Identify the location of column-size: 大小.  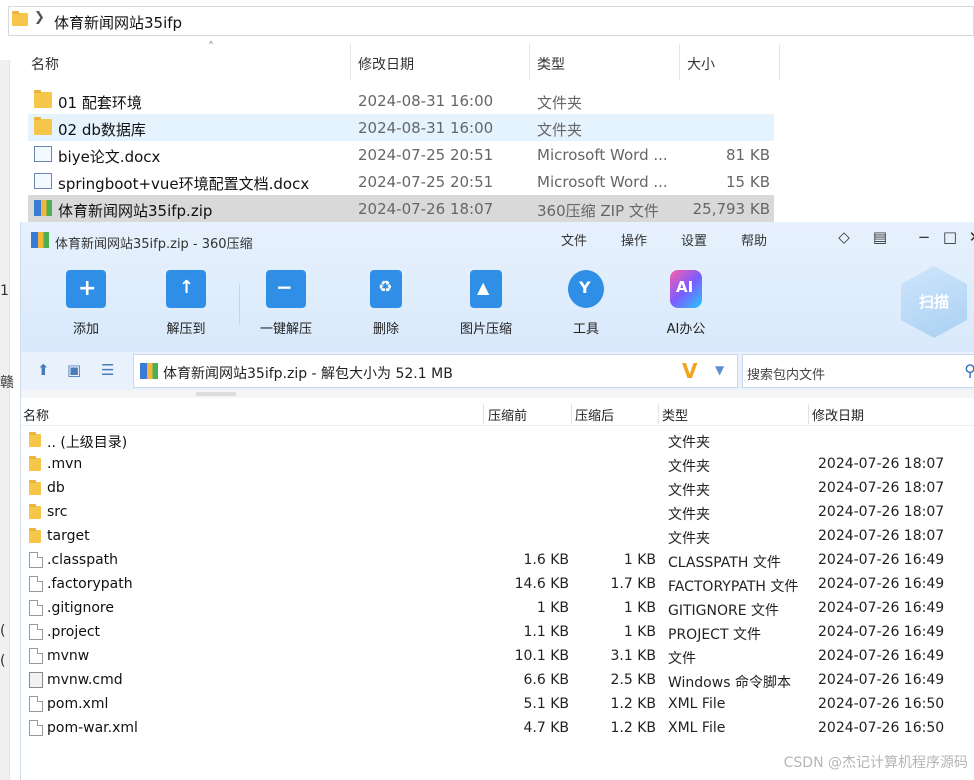
(701, 64).